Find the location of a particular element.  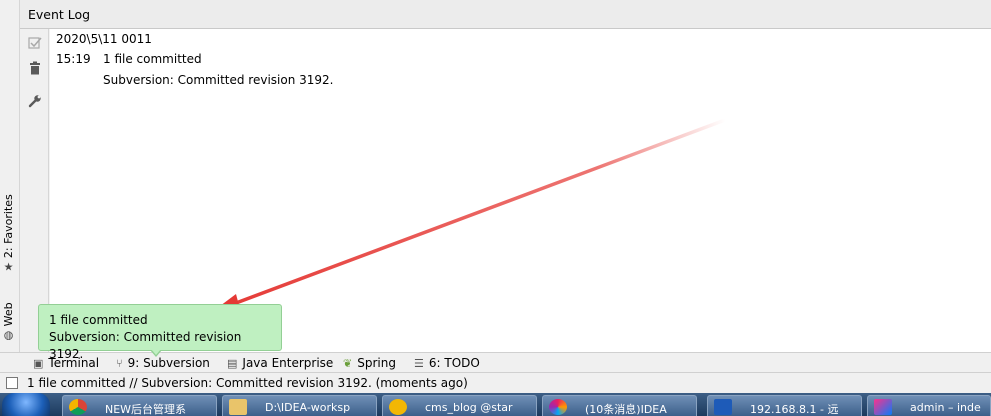

left-tool-strip: ★ 2: Favorites ◍ Web is located at coordinates (10, 176).